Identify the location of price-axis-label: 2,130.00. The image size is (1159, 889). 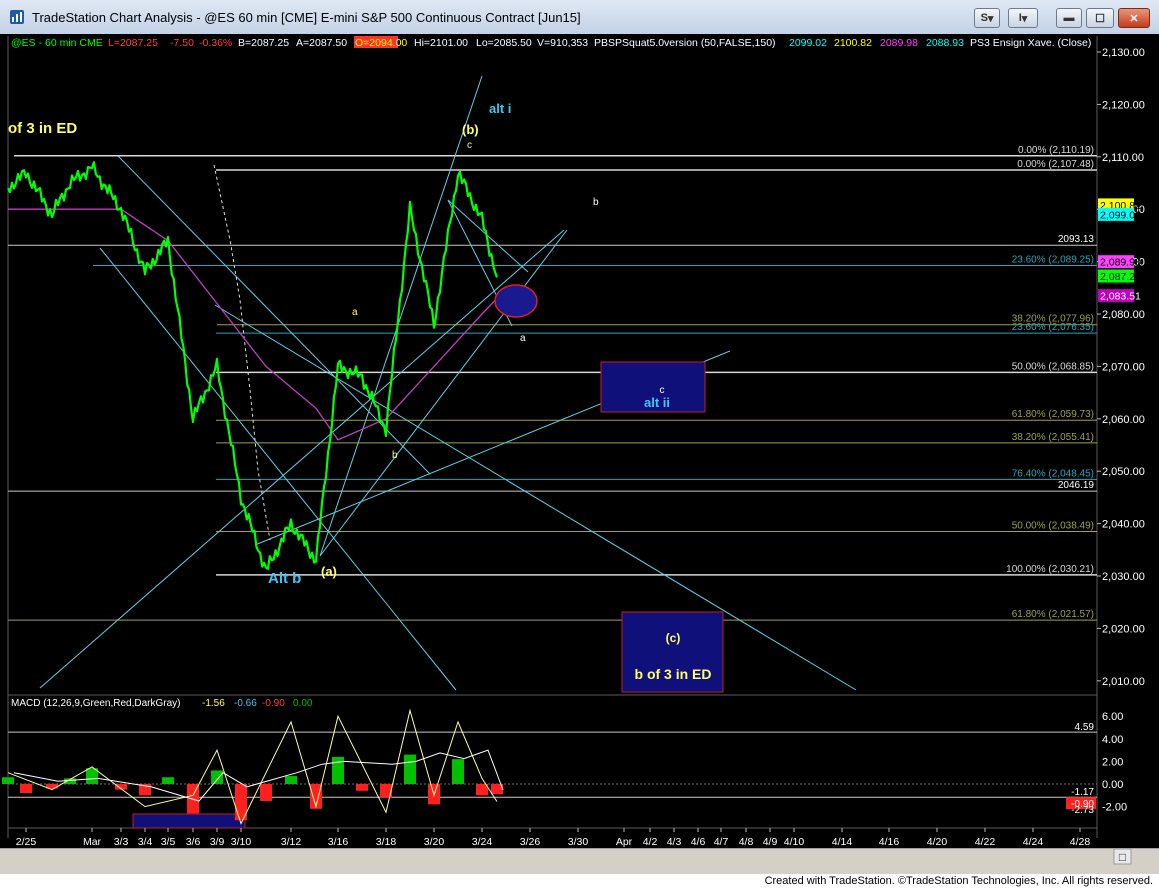
(1123, 53).